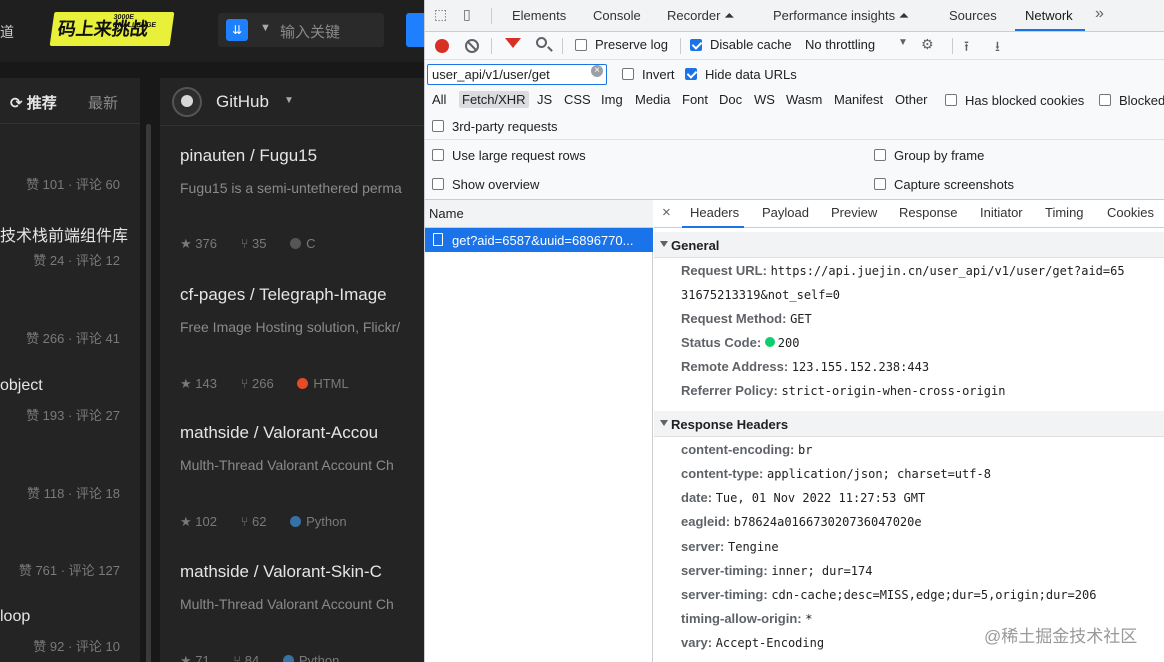 Image resolution: width=1164 pixels, height=662 pixels. What do you see at coordinates (1001, 212) in the screenshot?
I see `tab-initiator: Initiator` at bounding box center [1001, 212].